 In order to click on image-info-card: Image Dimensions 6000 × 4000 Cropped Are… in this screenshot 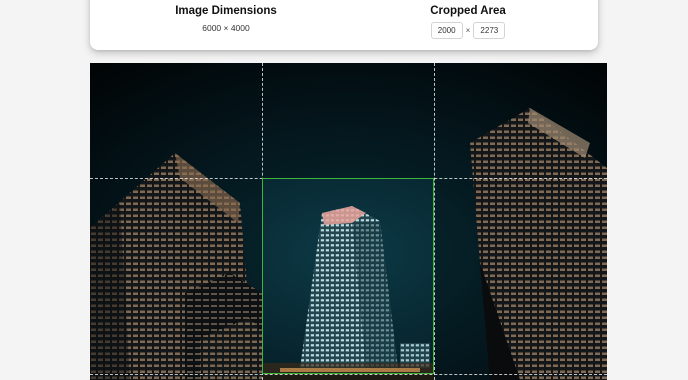, I will do `click(344, 25)`.